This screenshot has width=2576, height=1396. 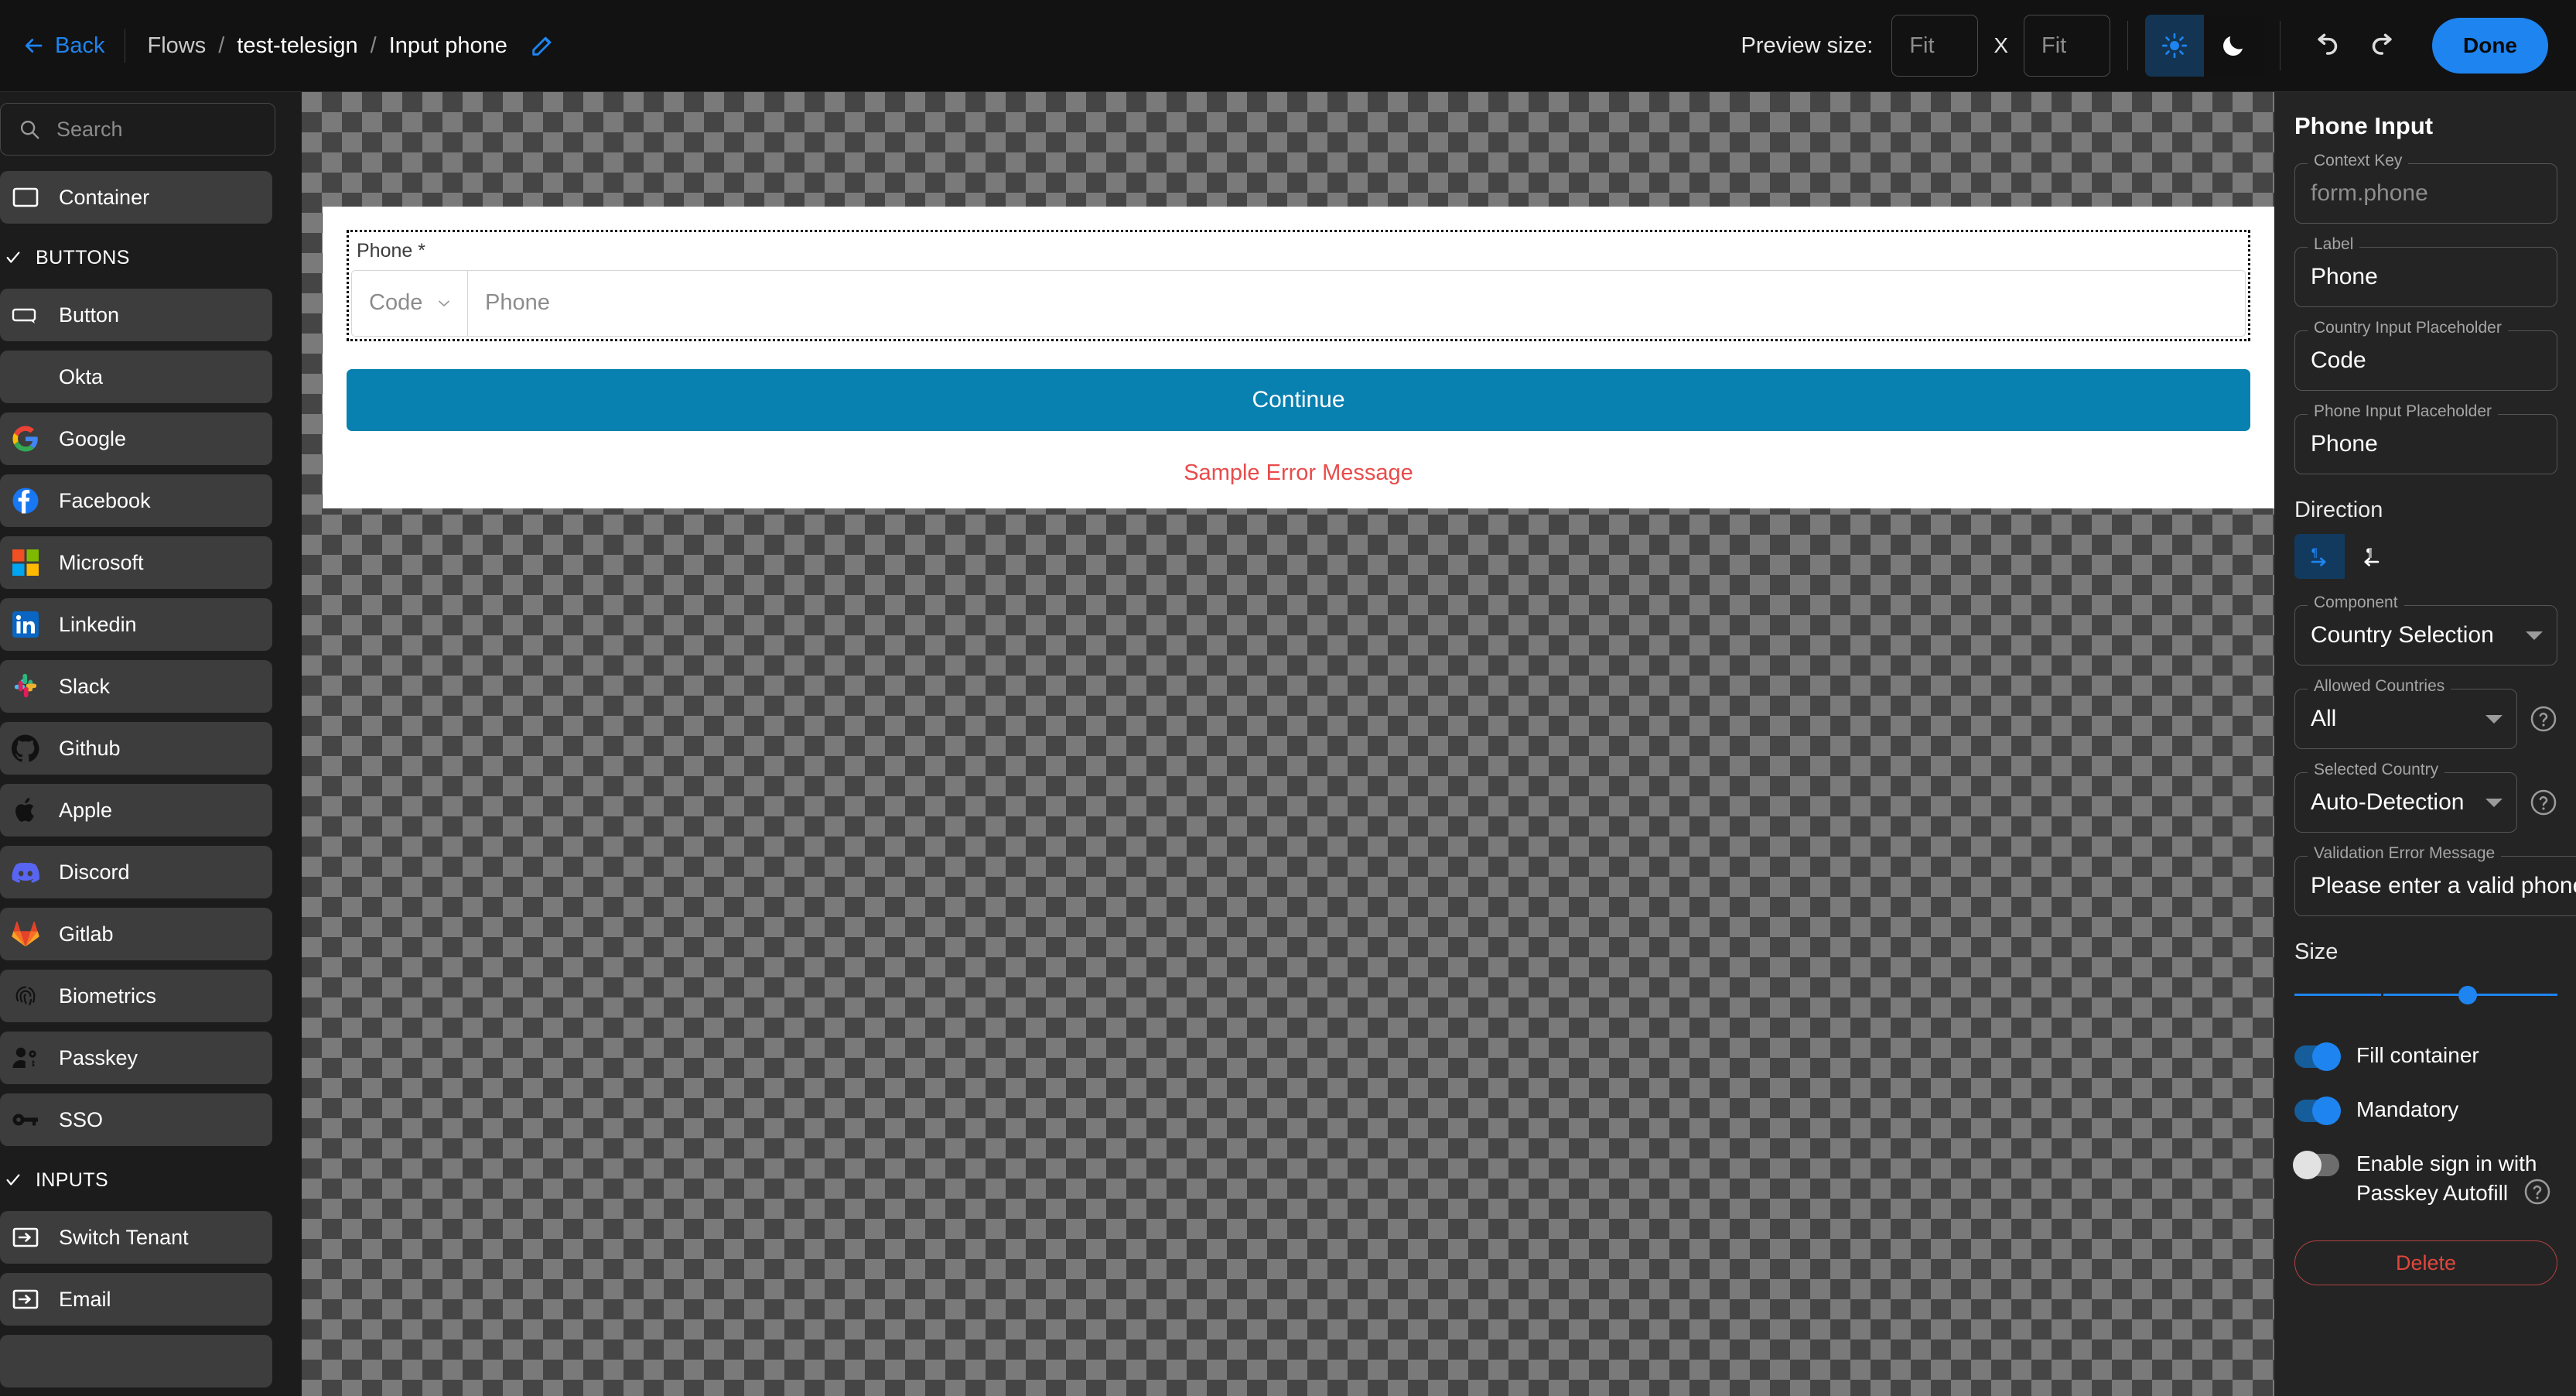 What do you see at coordinates (25, 1237) in the screenshot?
I see `input-icon` at bounding box center [25, 1237].